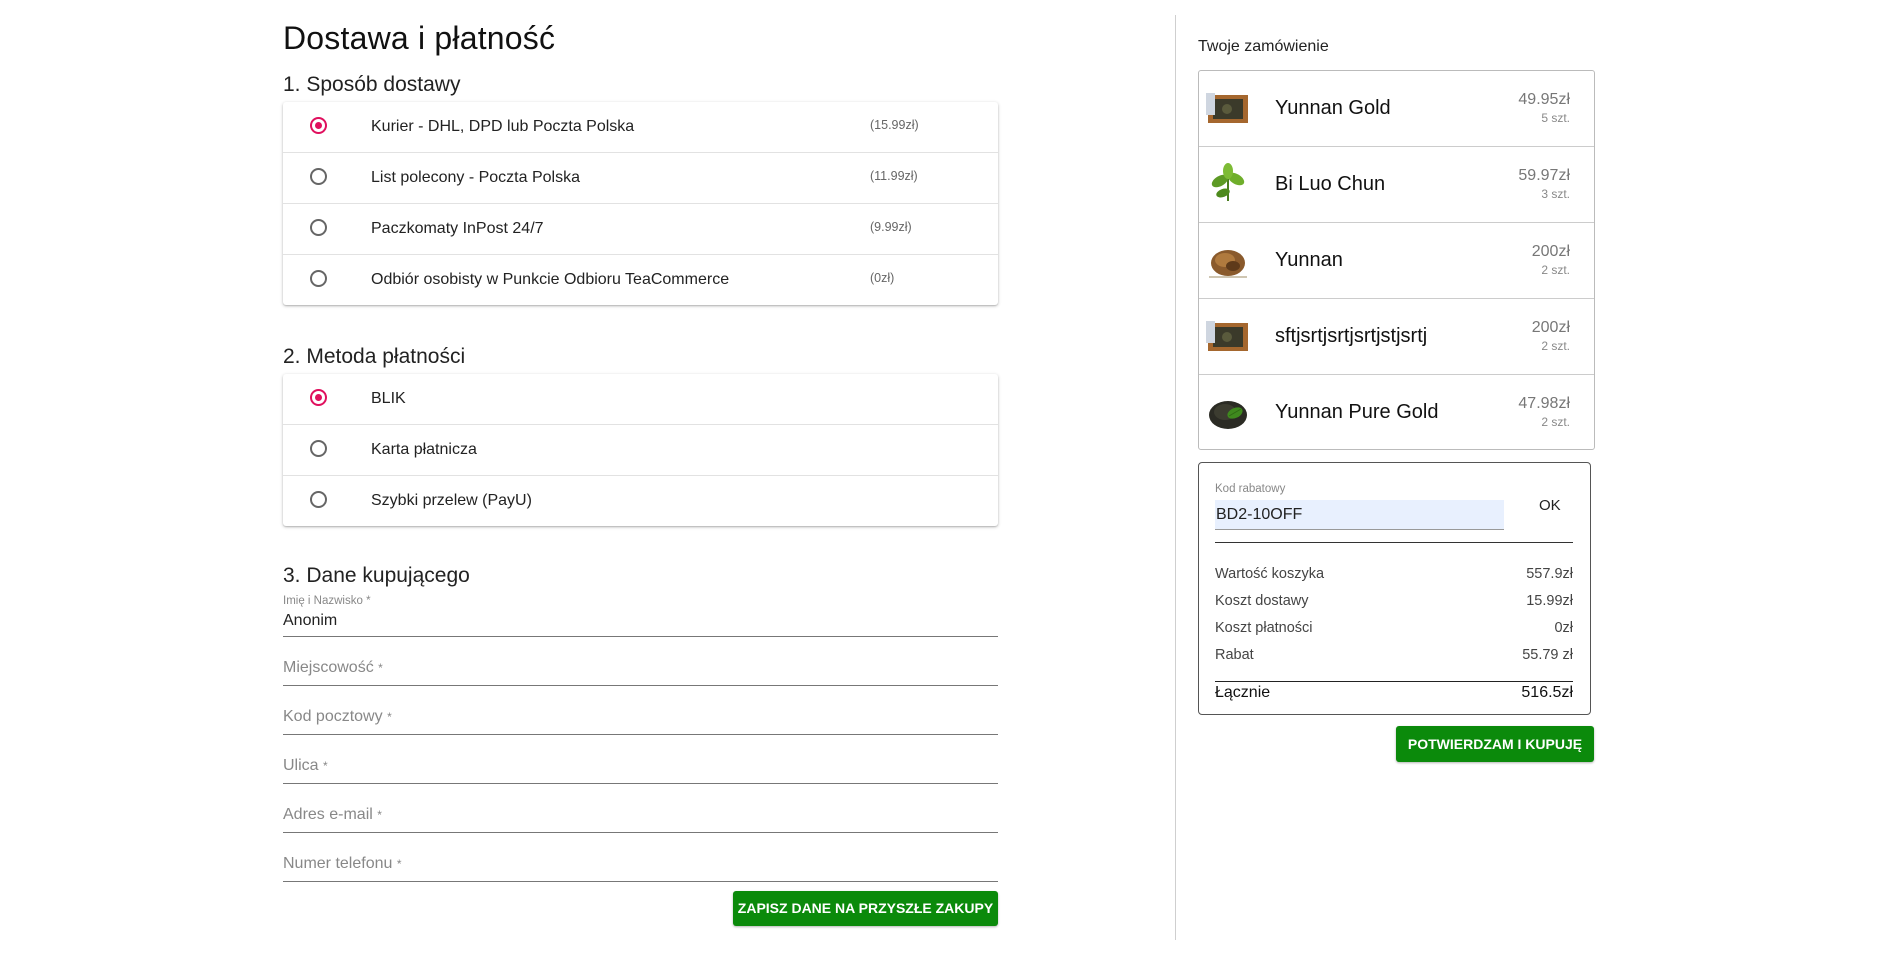  I want to click on city-field-label: Miejscowość *, so click(333, 667).